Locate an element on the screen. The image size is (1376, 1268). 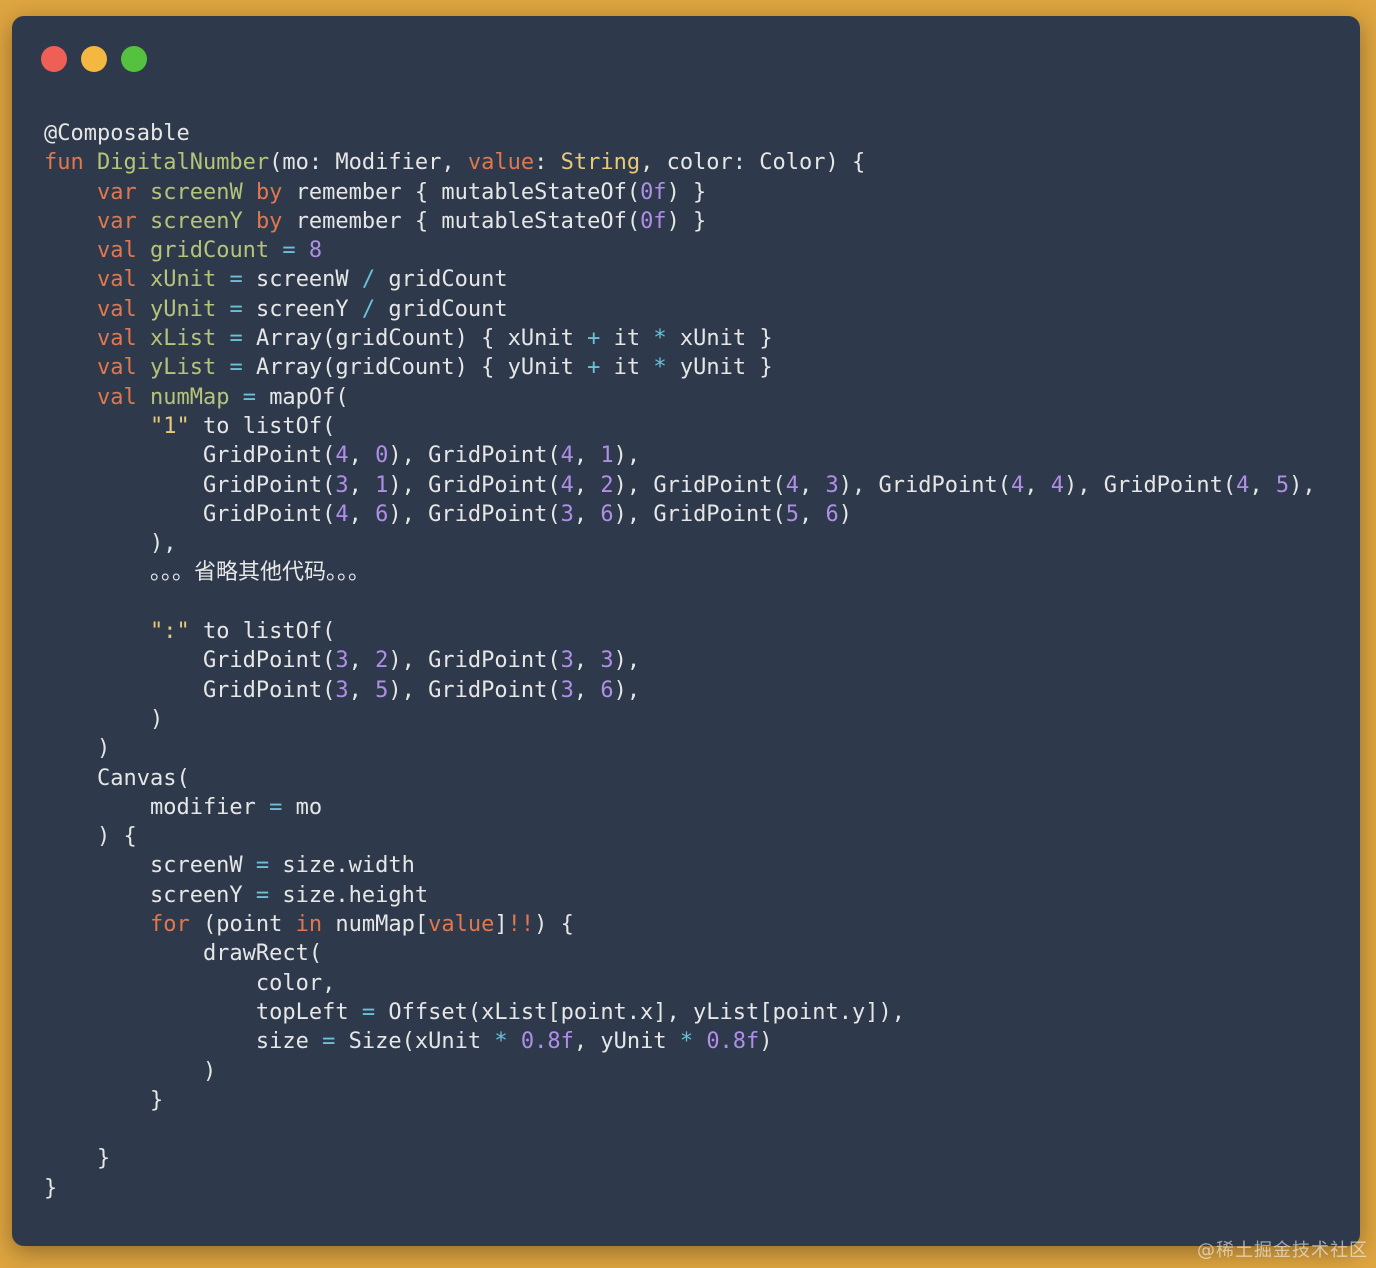
code-token: value is located at coordinates (501, 163).